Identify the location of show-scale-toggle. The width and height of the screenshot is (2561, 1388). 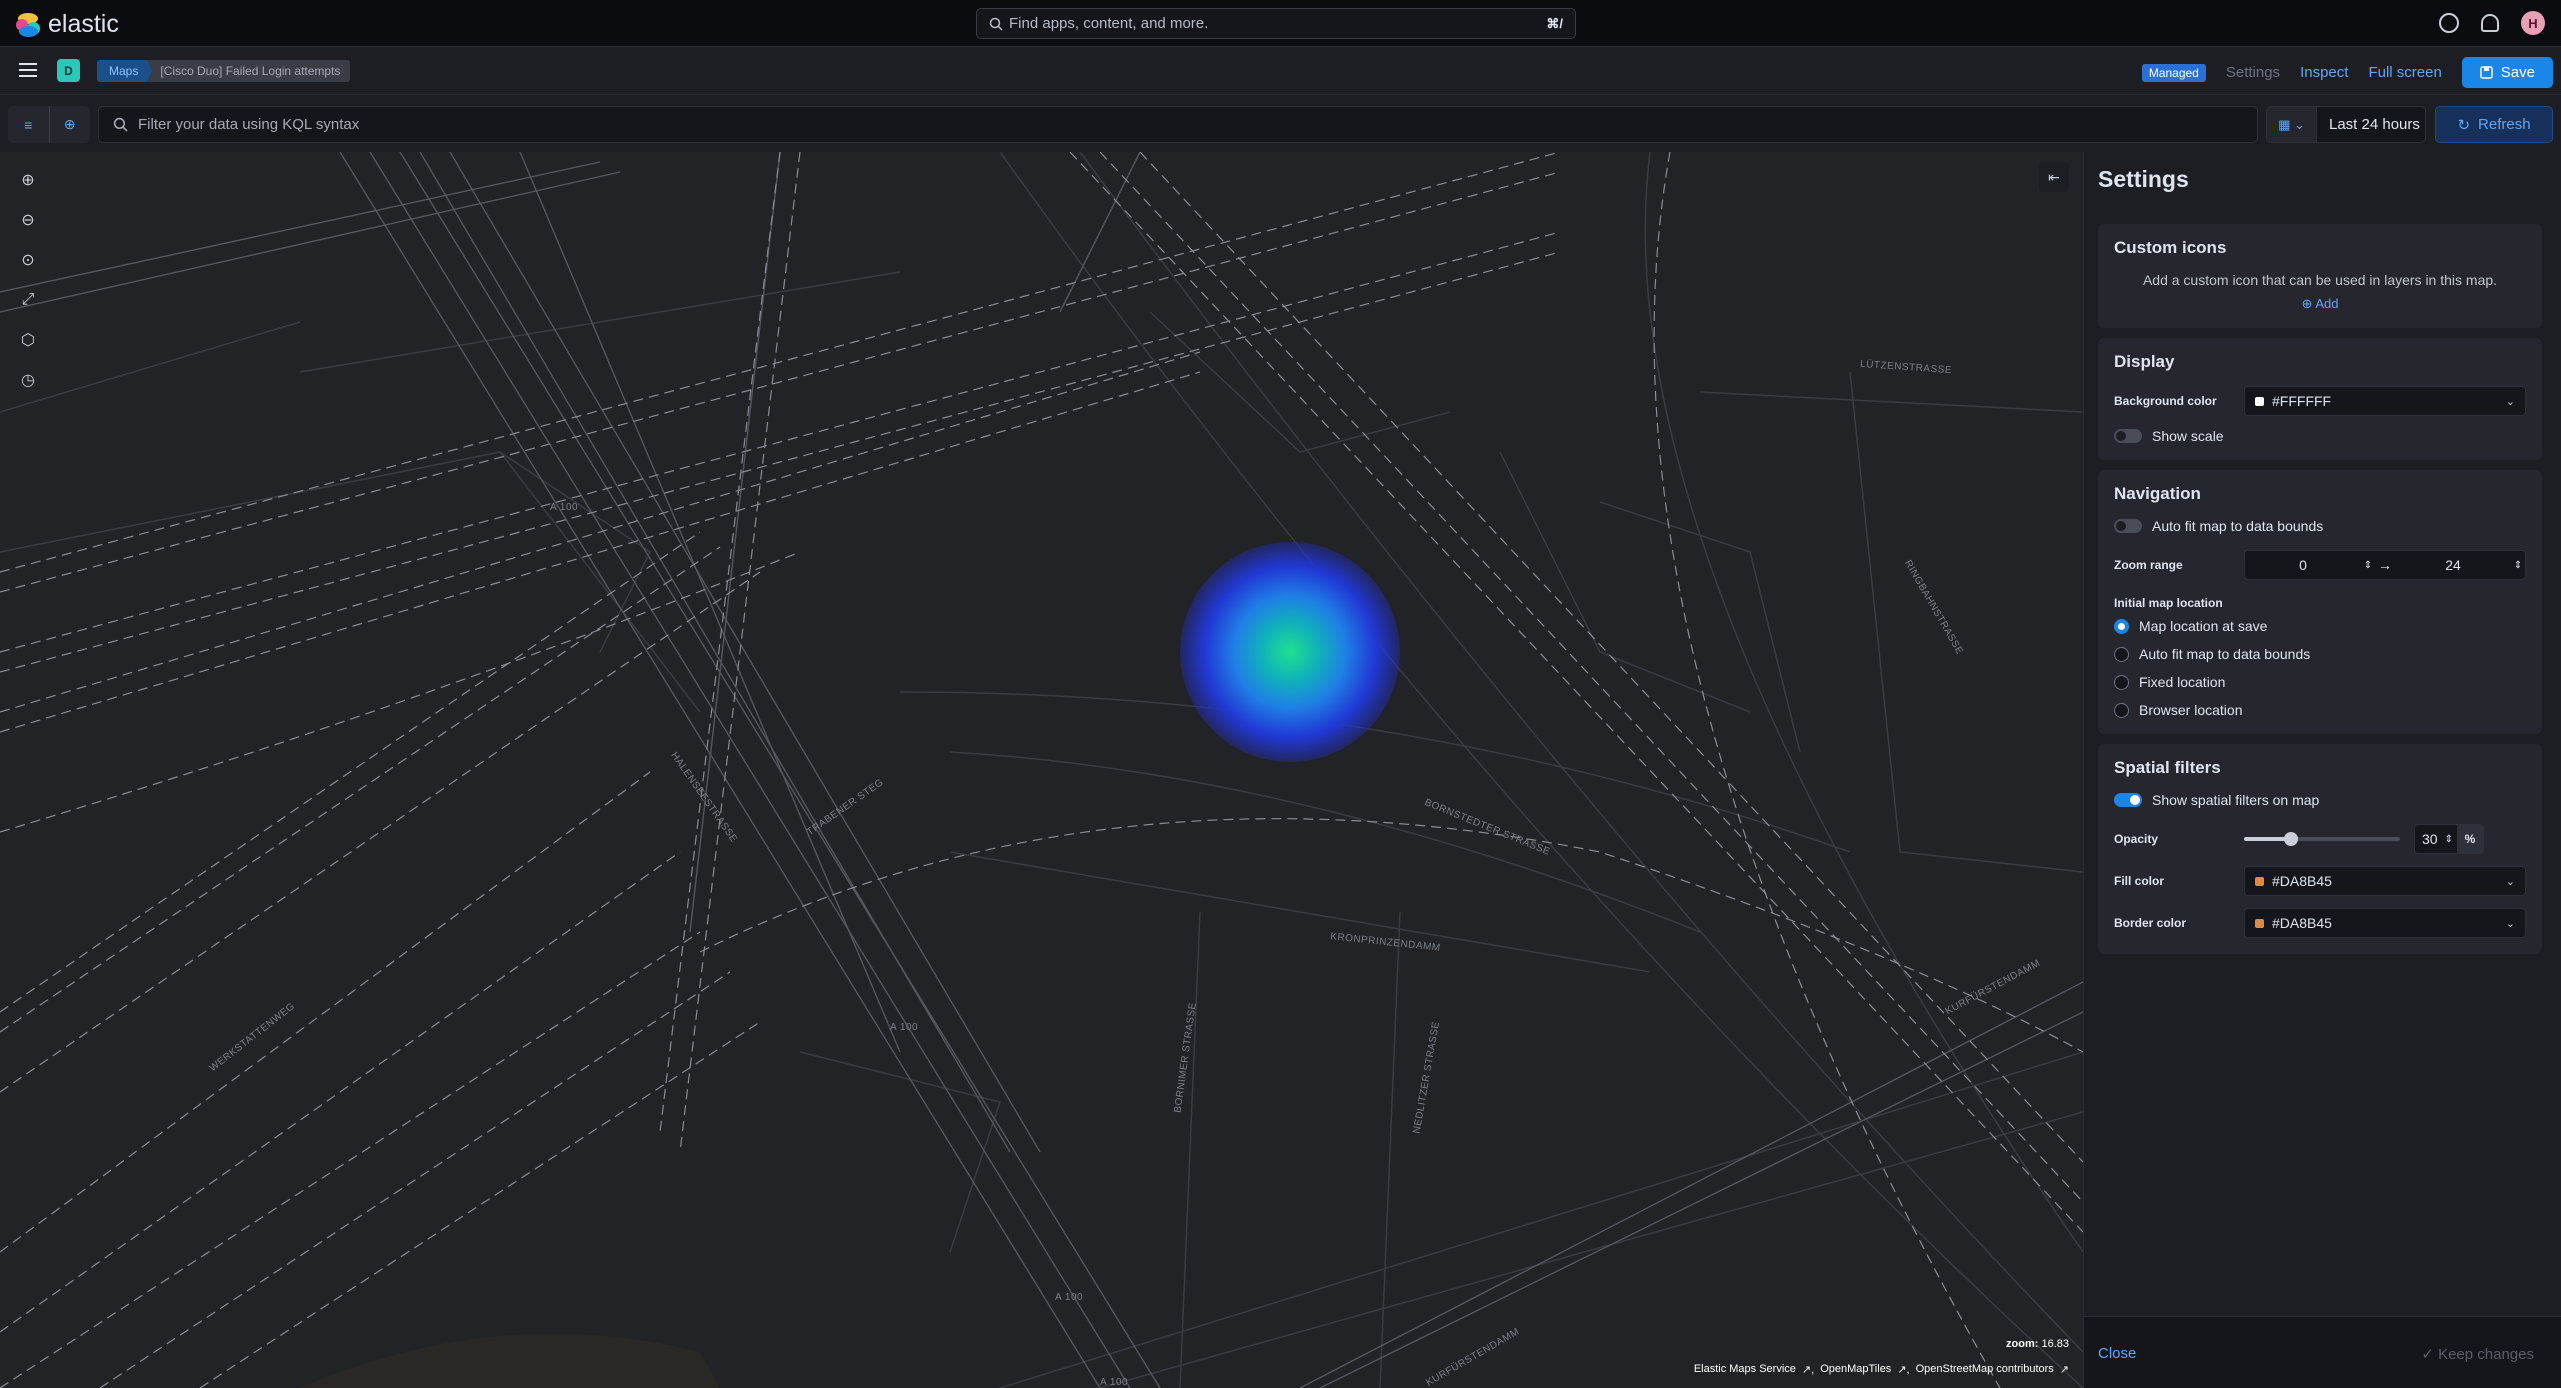
(2128, 436).